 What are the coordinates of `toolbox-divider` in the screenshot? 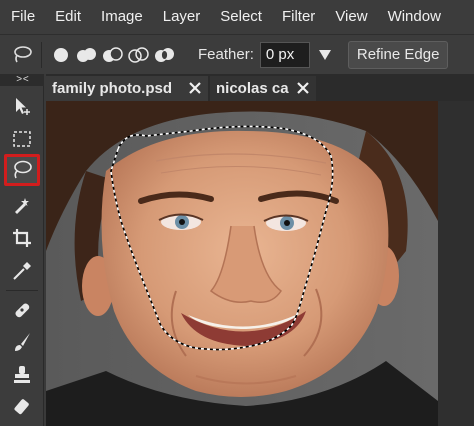 It's located at (22, 290).